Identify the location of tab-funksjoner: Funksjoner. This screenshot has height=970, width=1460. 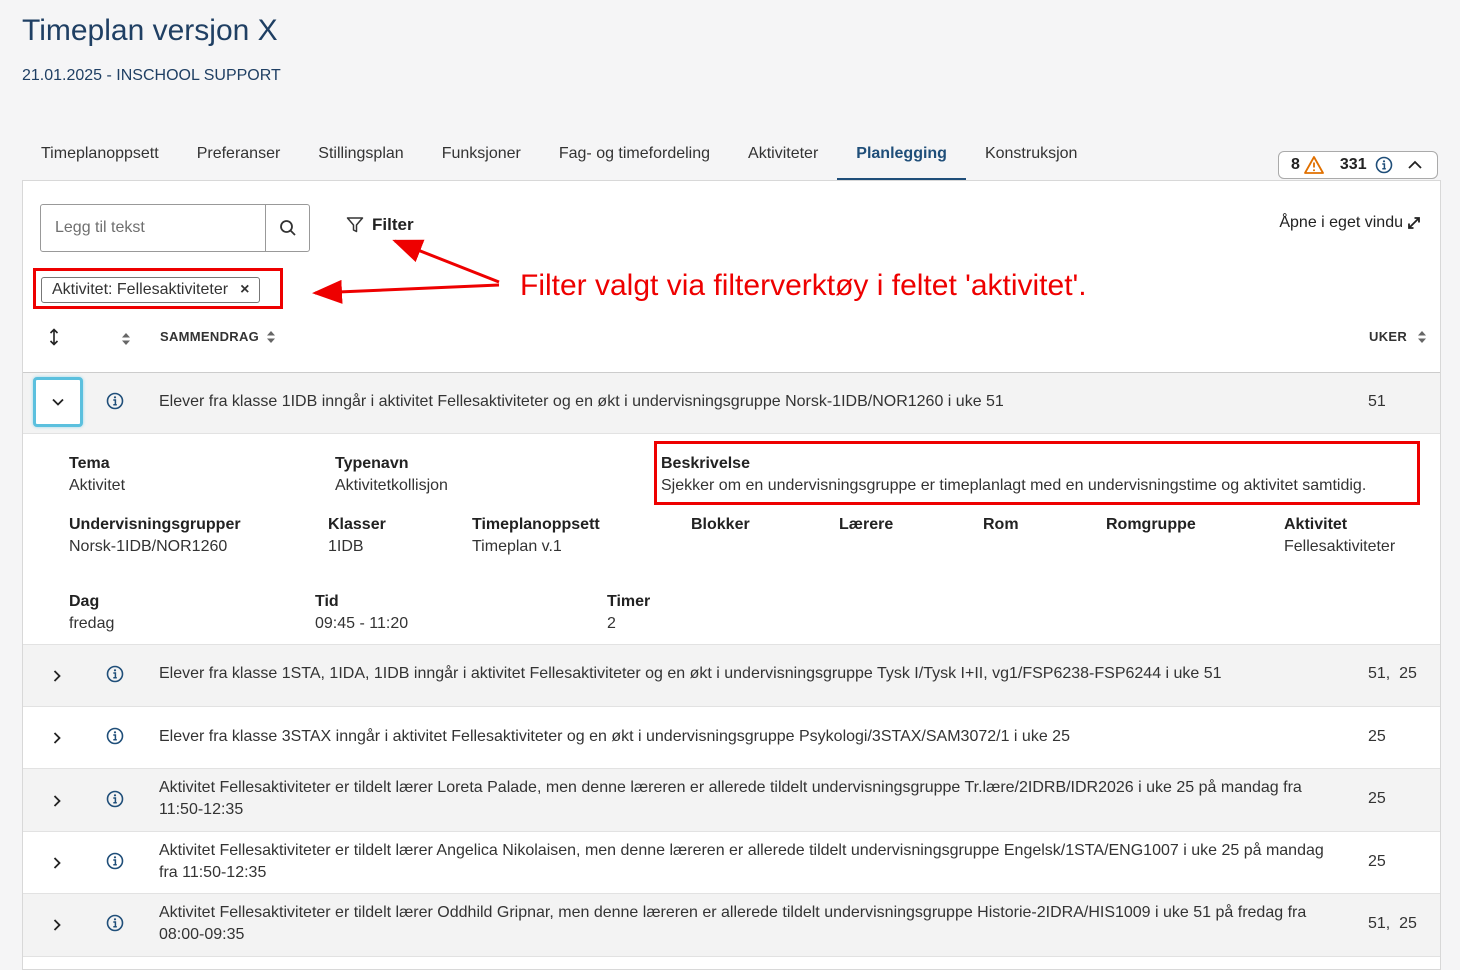
(481, 155).